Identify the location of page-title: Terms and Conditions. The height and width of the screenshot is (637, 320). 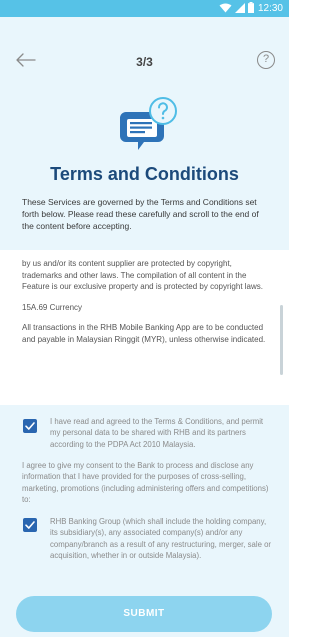
(144, 174).